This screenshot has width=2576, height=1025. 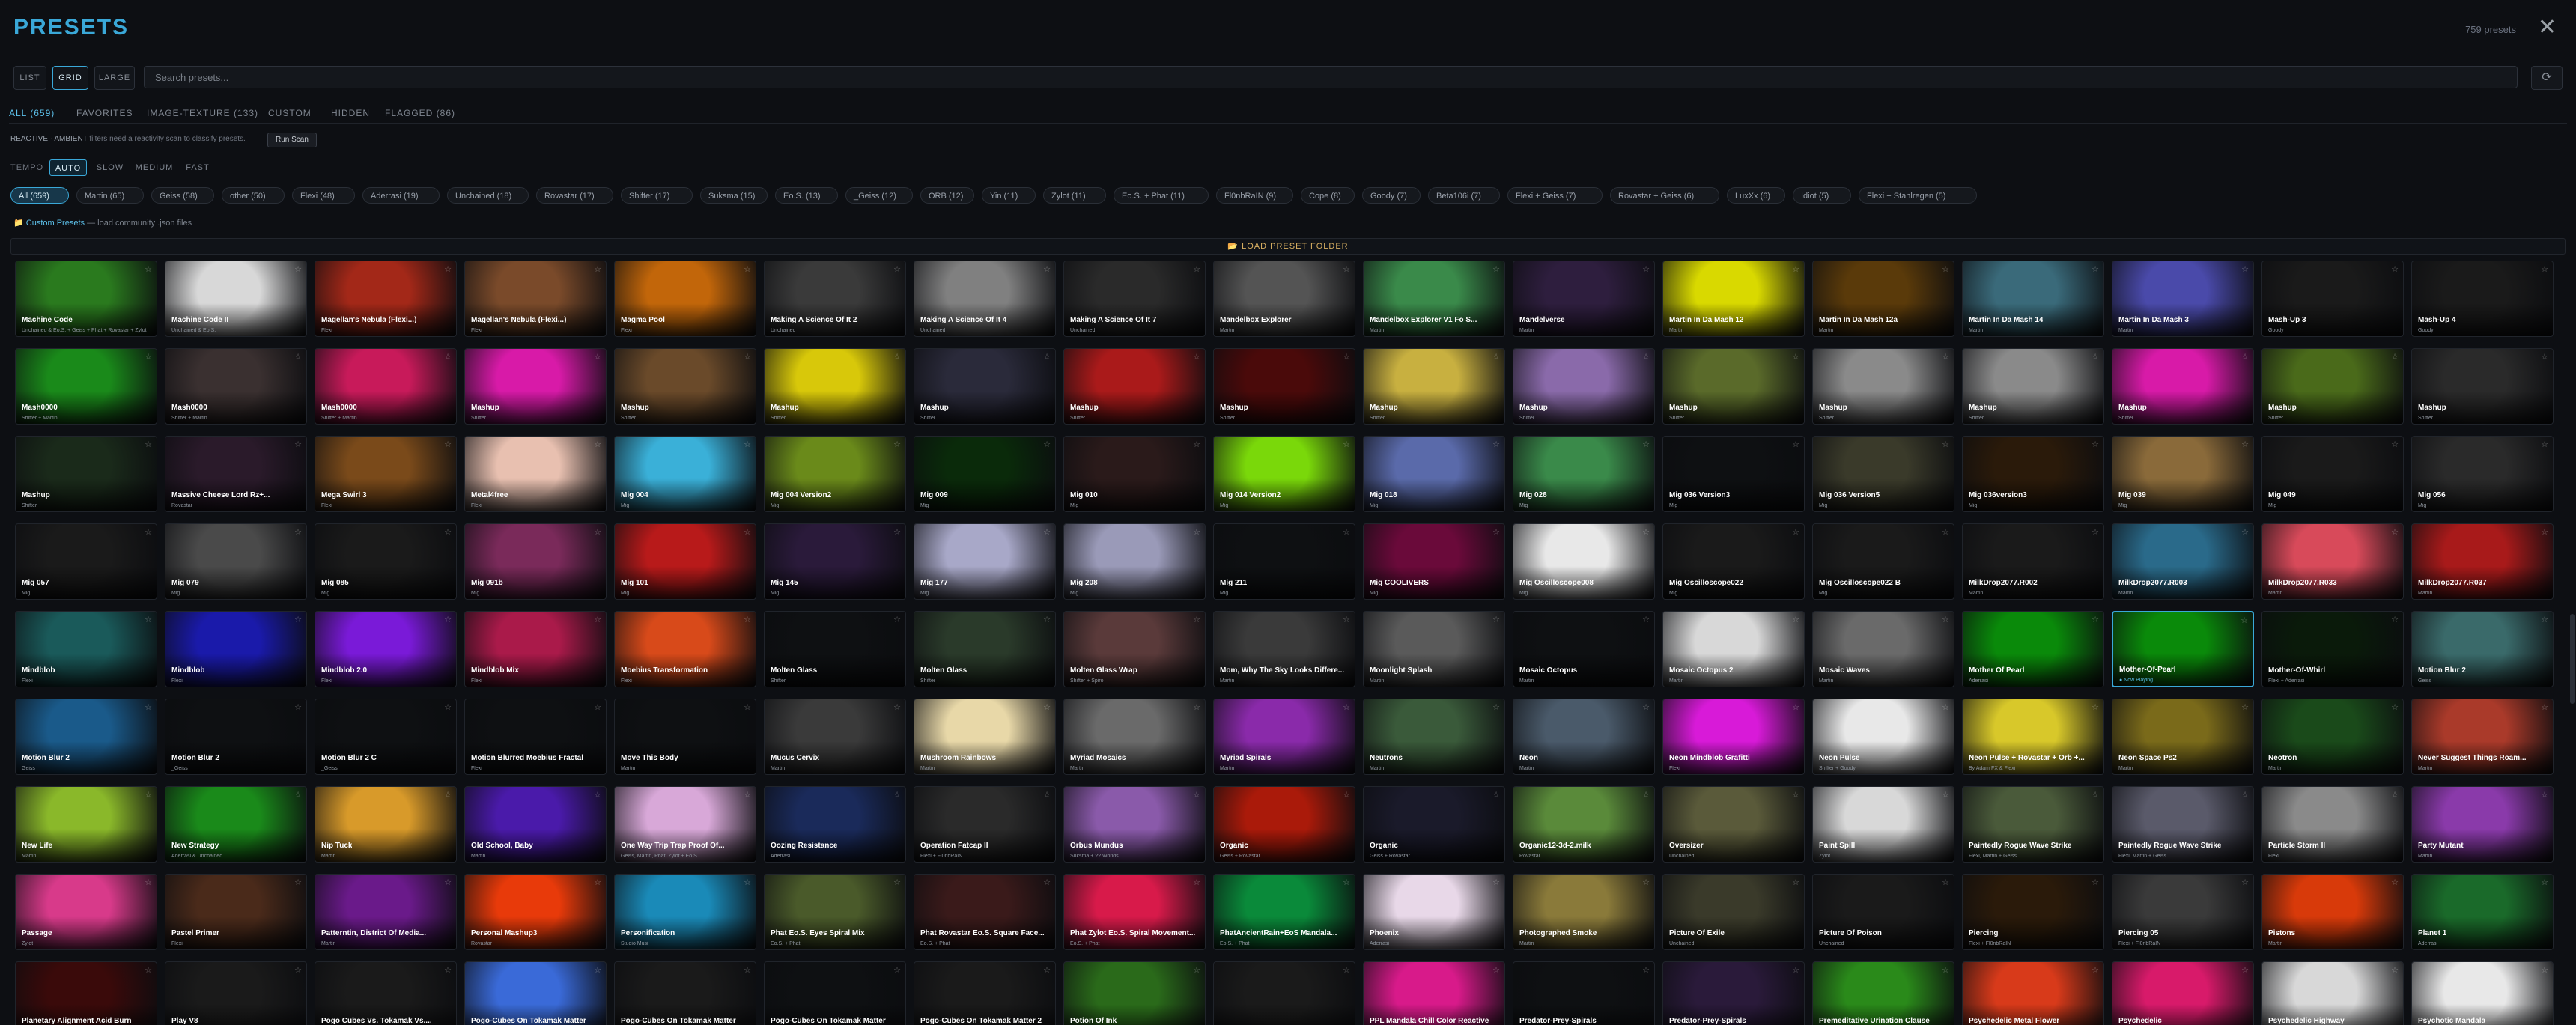 I want to click on preset-tile: ☆ Motion Blurred Moebius Fractal Flexi, so click(x=535, y=737).